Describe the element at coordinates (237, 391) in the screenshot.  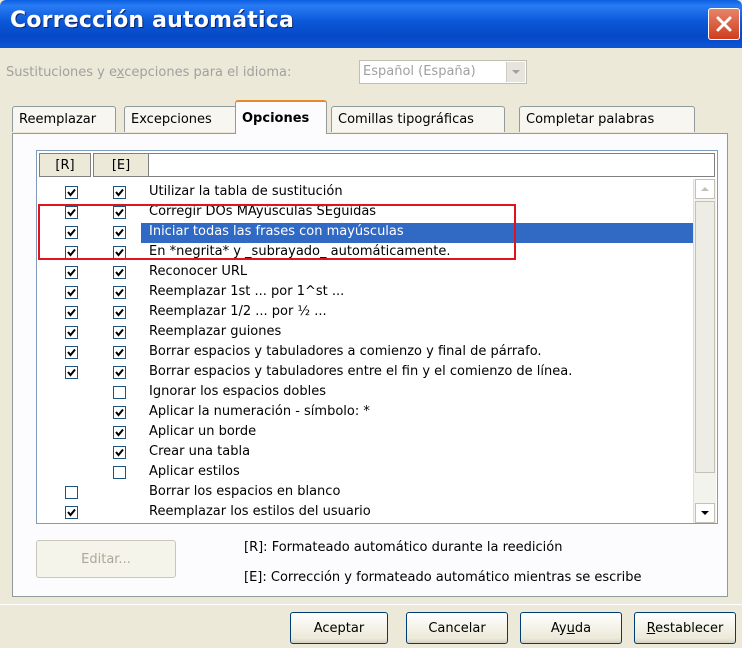
I see `list-item-label: Ignorar los espacios dobles` at that location.